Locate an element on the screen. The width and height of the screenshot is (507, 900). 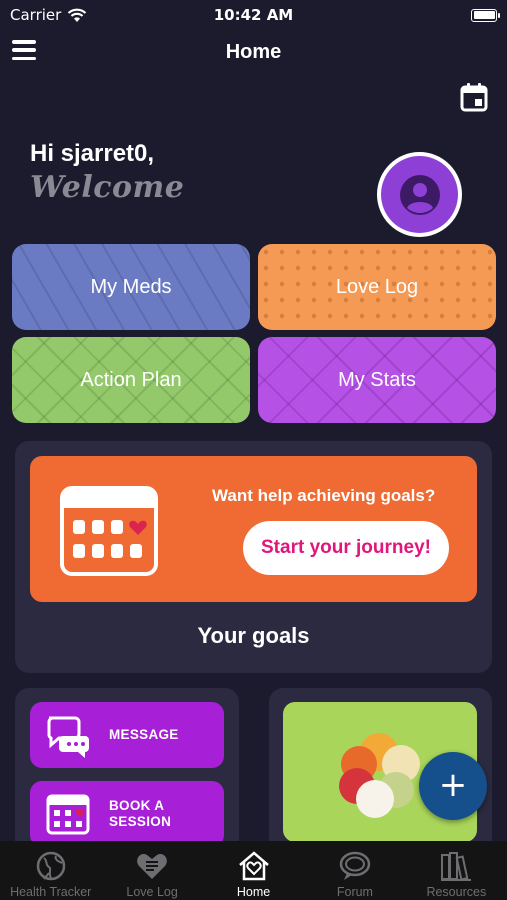
message-button: MESSAGE is located at coordinates (127, 735).